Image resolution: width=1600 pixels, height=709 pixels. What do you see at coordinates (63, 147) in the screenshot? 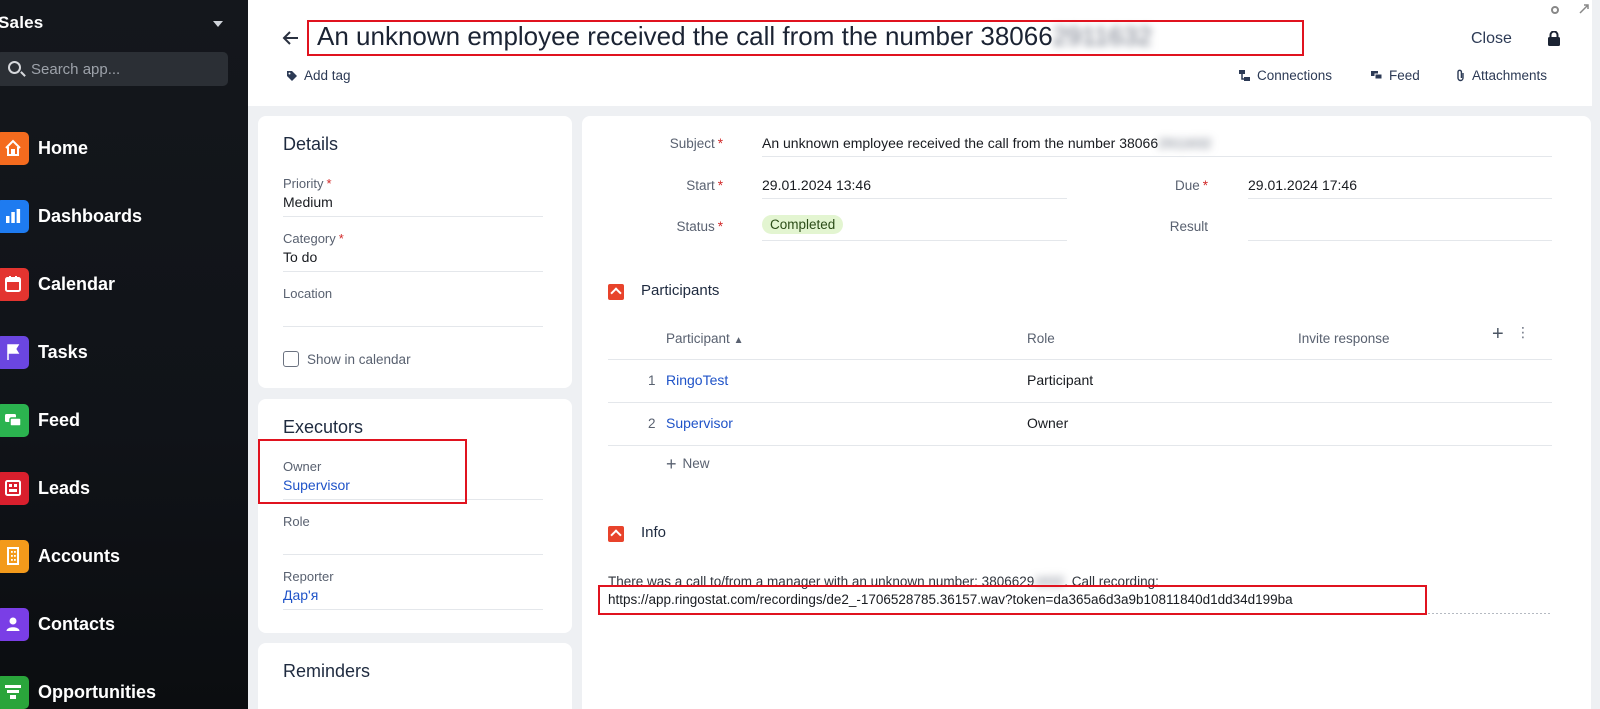
I see `sidebar-item-label: Home` at bounding box center [63, 147].